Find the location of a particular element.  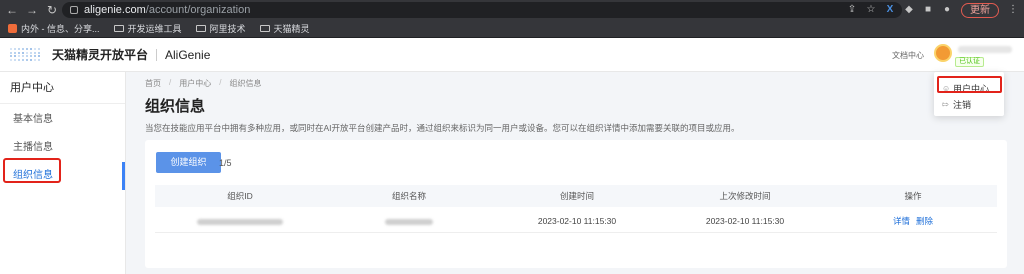

menu-item-logout: ⇰ 注销 is located at coordinates (956, 104).